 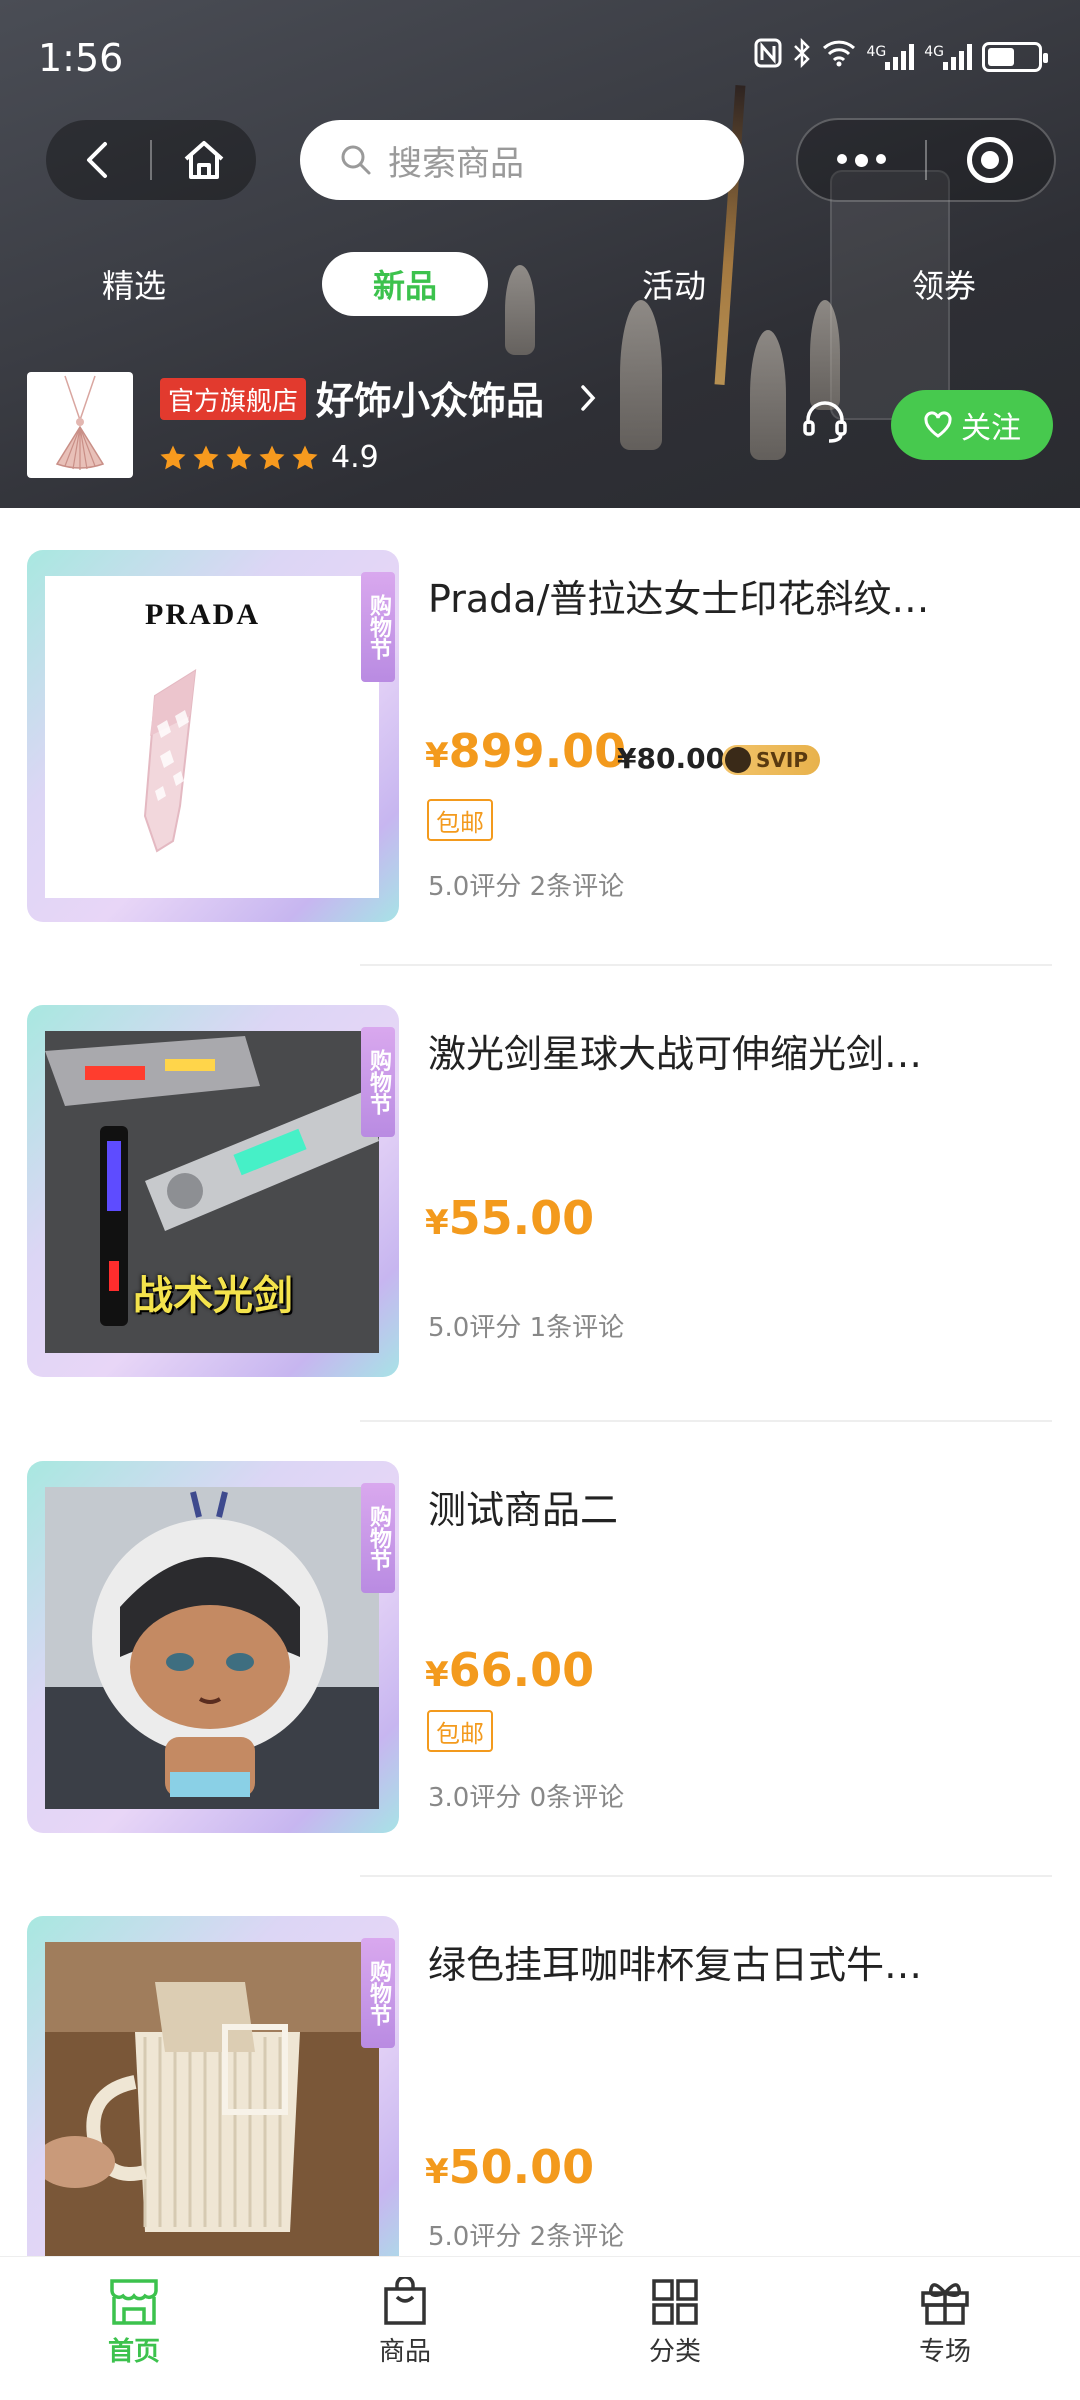 What do you see at coordinates (802, 56) in the screenshot?
I see `bluetooth-icon` at bounding box center [802, 56].